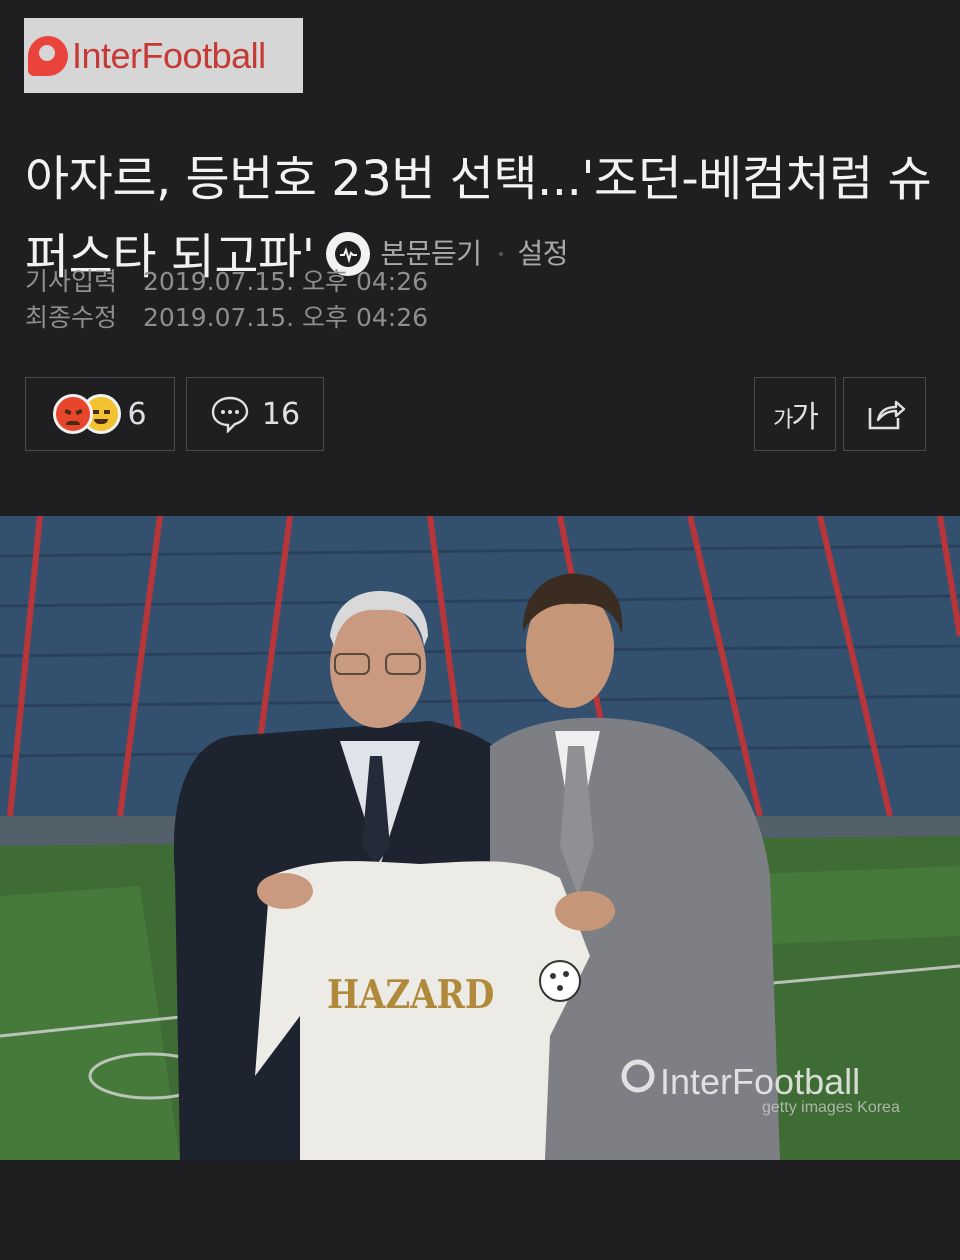 Image resolution: width=960 pixels, height=1260 pixels. Describe the element at coordinates (286, 281) in the screenshot. I see `published-value: 2019.07.15. 오후 04:26` at that location.